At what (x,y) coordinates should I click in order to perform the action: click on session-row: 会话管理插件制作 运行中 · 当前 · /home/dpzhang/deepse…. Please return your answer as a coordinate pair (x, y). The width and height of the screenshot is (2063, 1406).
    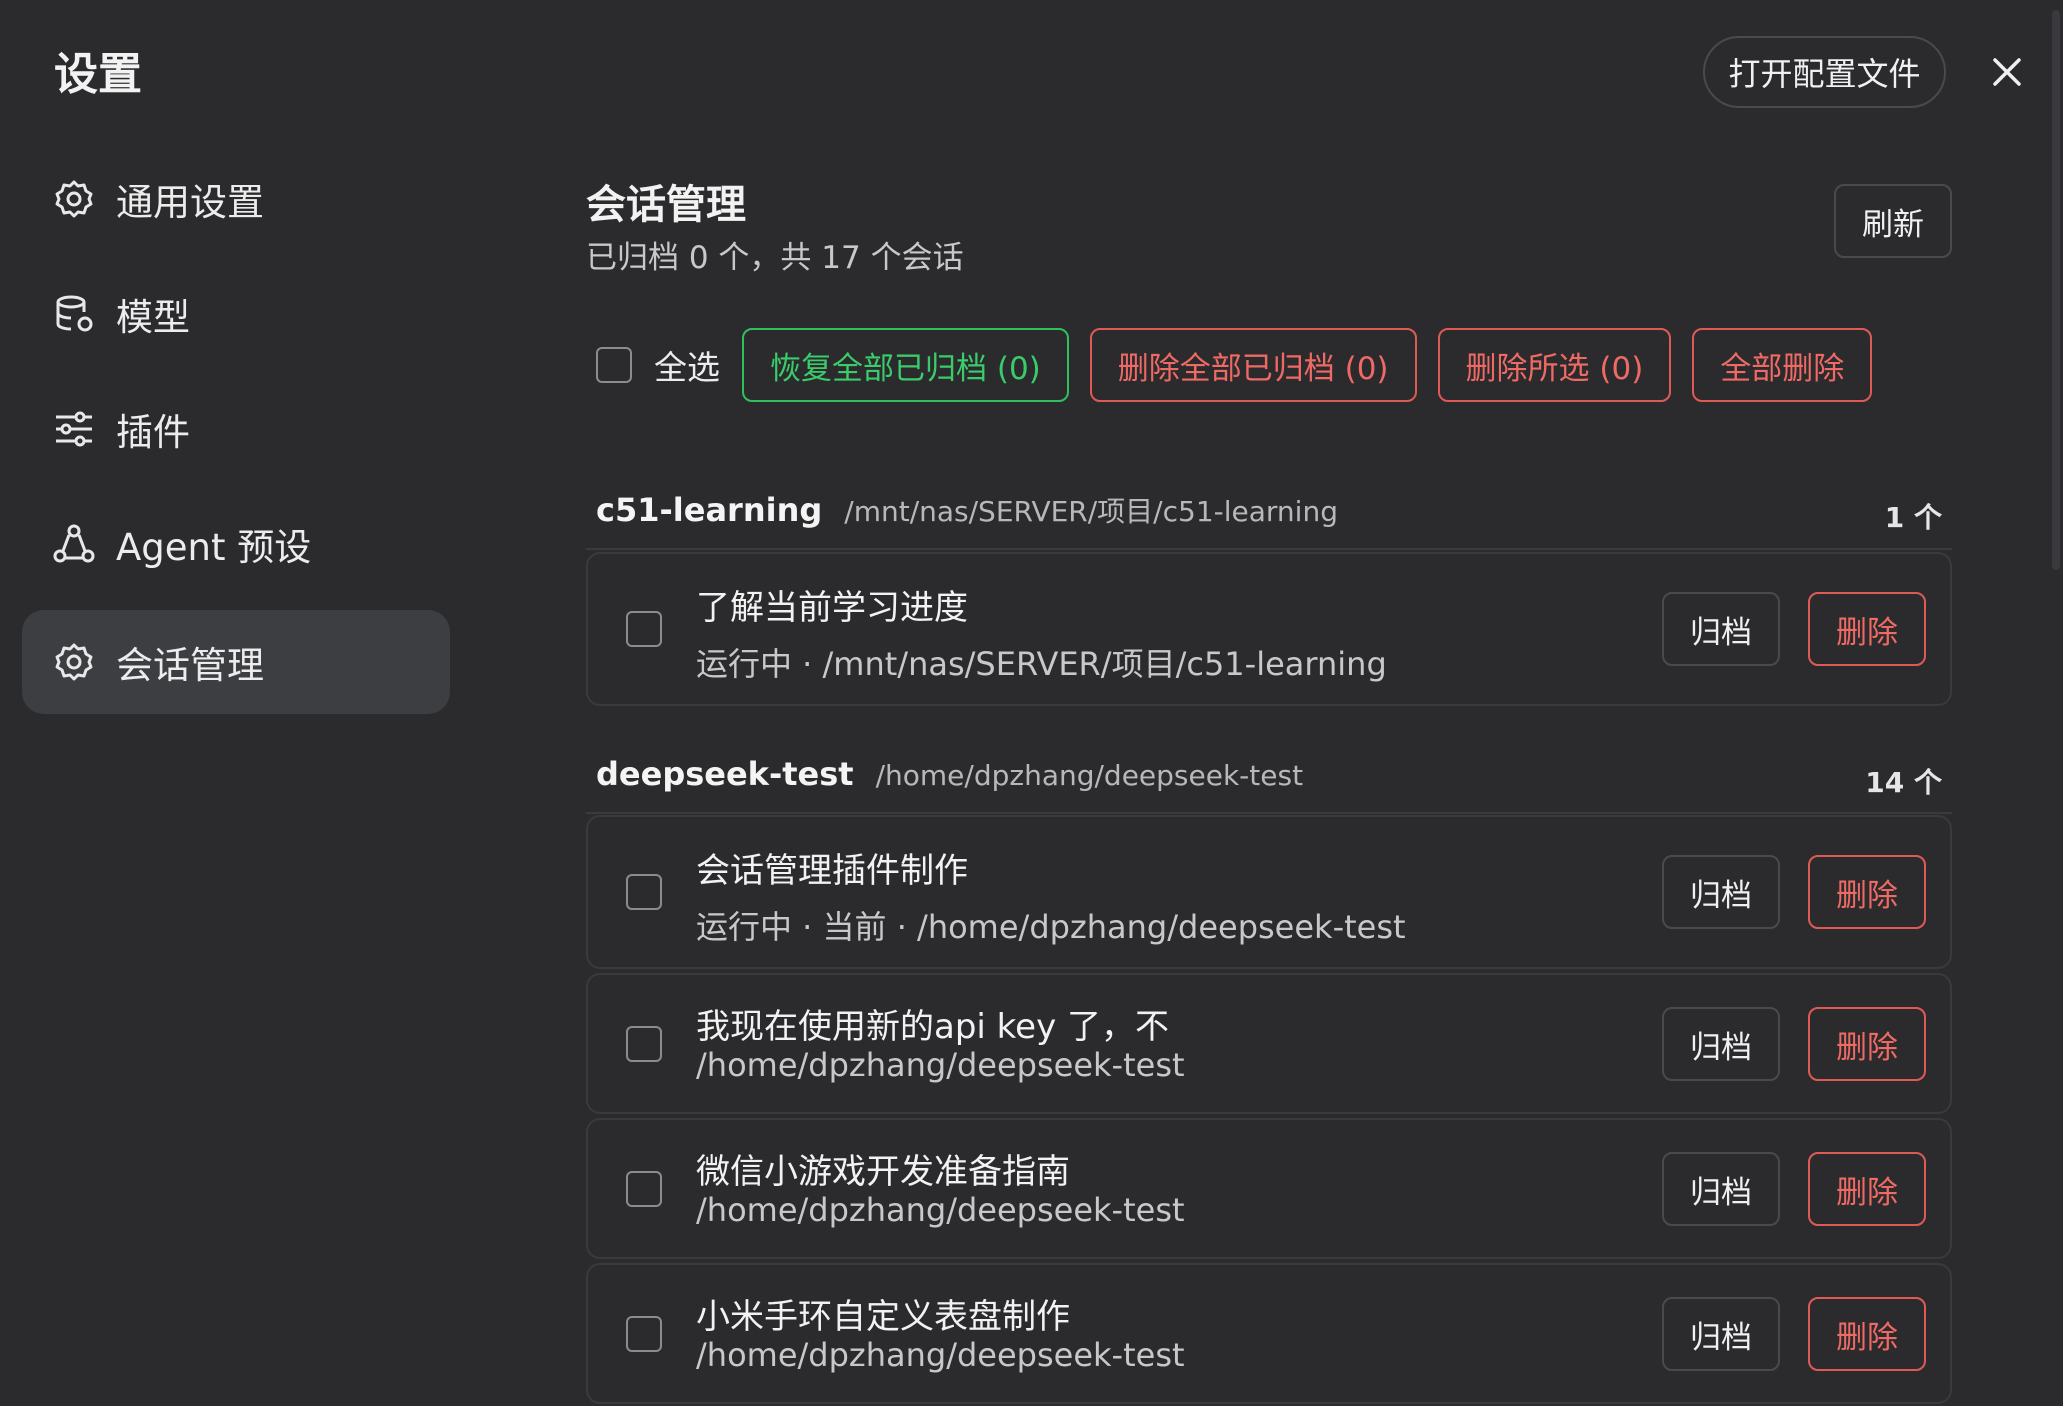
    Looking at the image, I should click on (1269, 892).